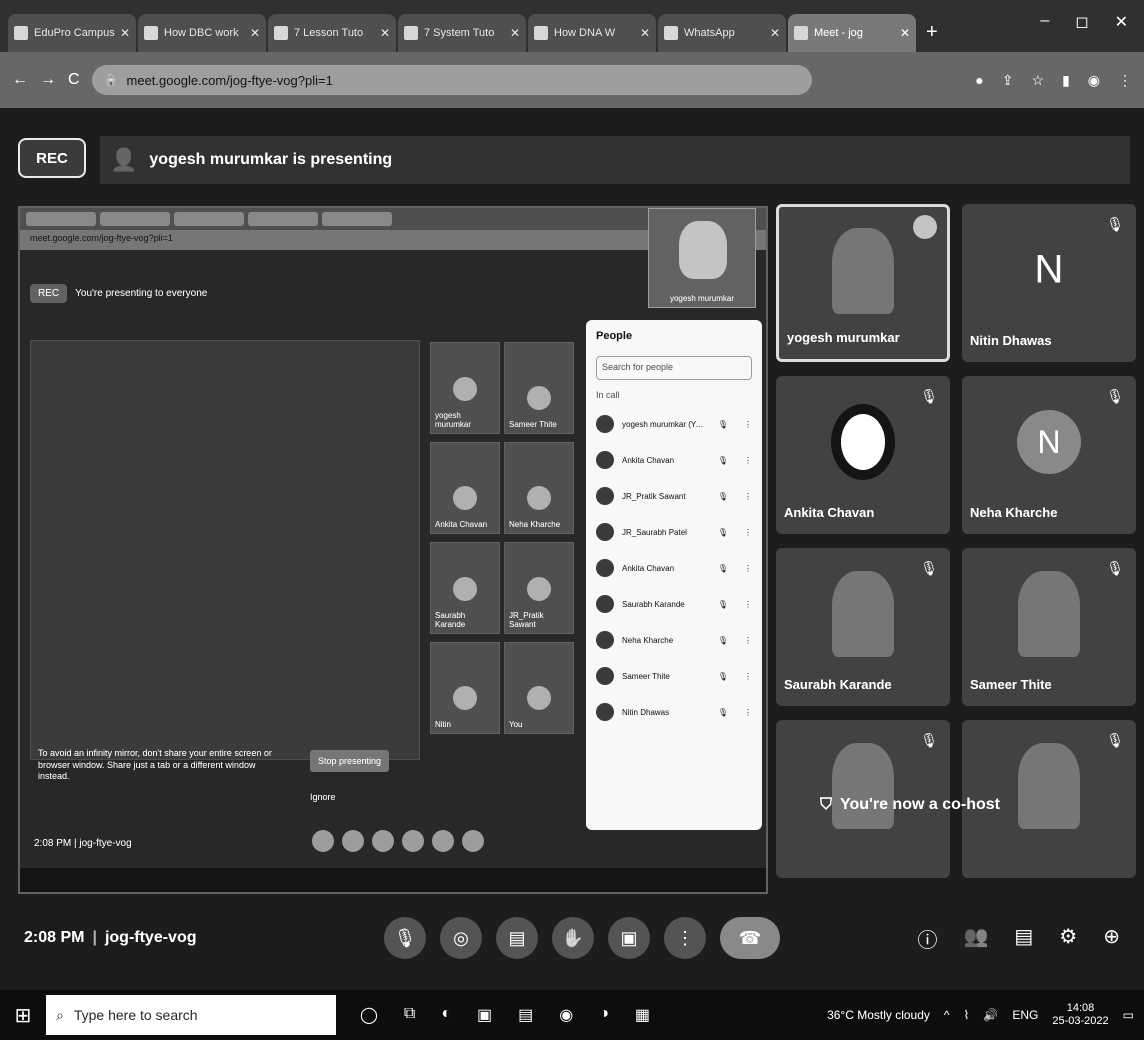  I want to click on participant-name: Sameer Thite, so click(1011, 684).